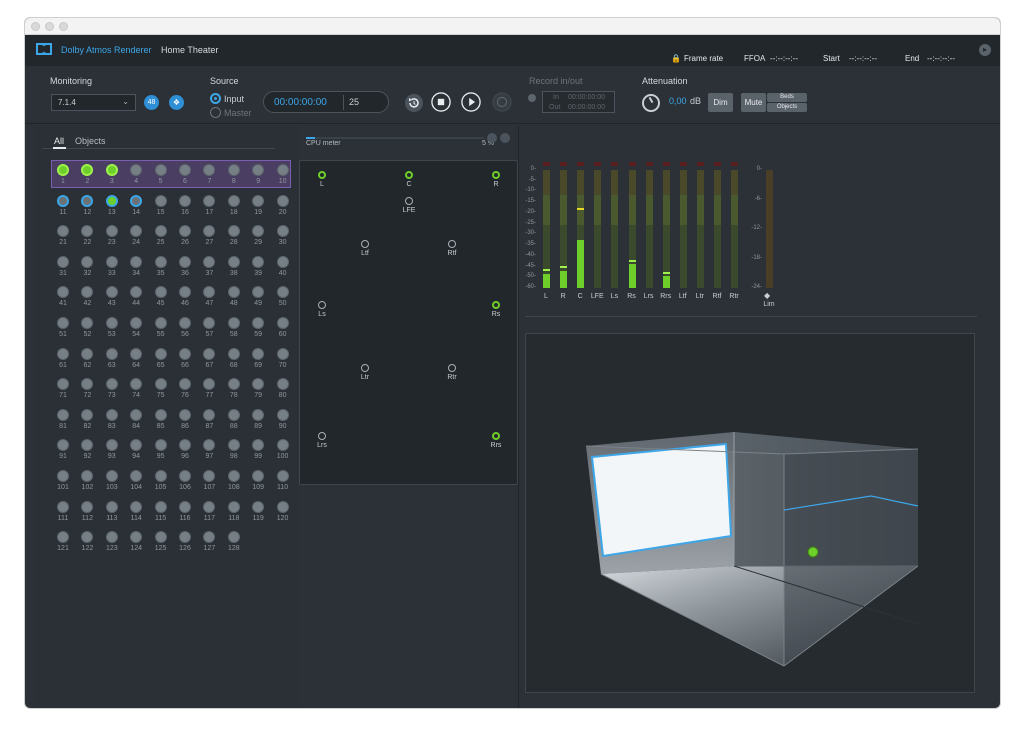 This screenshot has width=1024, height=738. I want to click on channel-75: 75, so click(161, 393).